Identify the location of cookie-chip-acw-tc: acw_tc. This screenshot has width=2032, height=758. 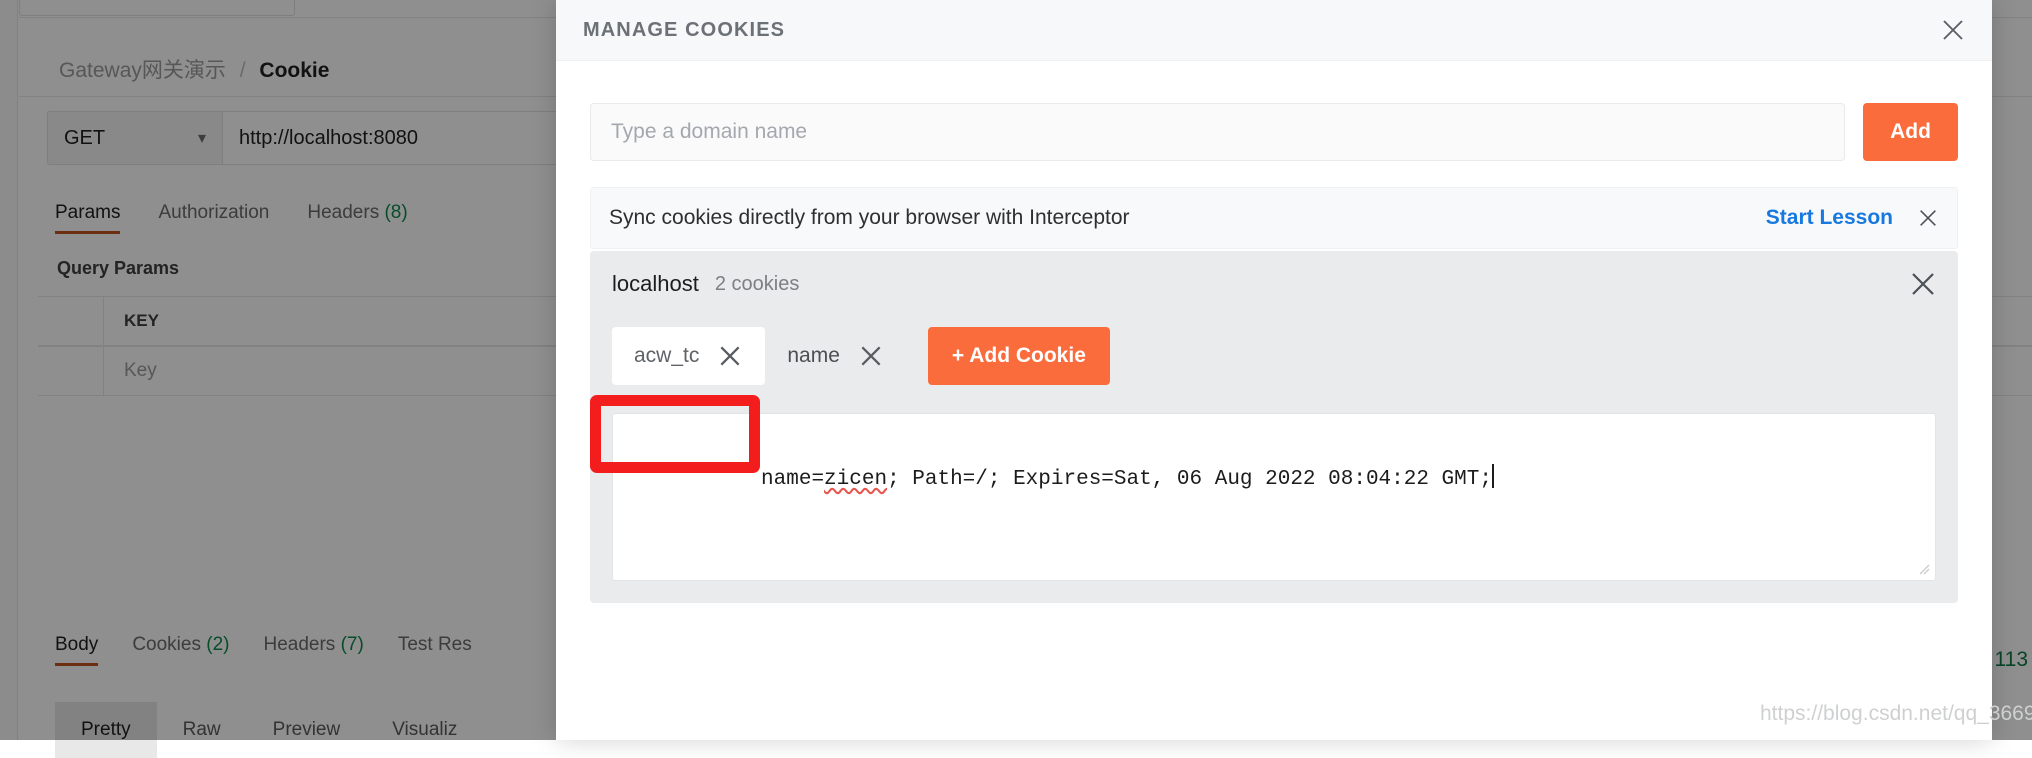
(688, 356).